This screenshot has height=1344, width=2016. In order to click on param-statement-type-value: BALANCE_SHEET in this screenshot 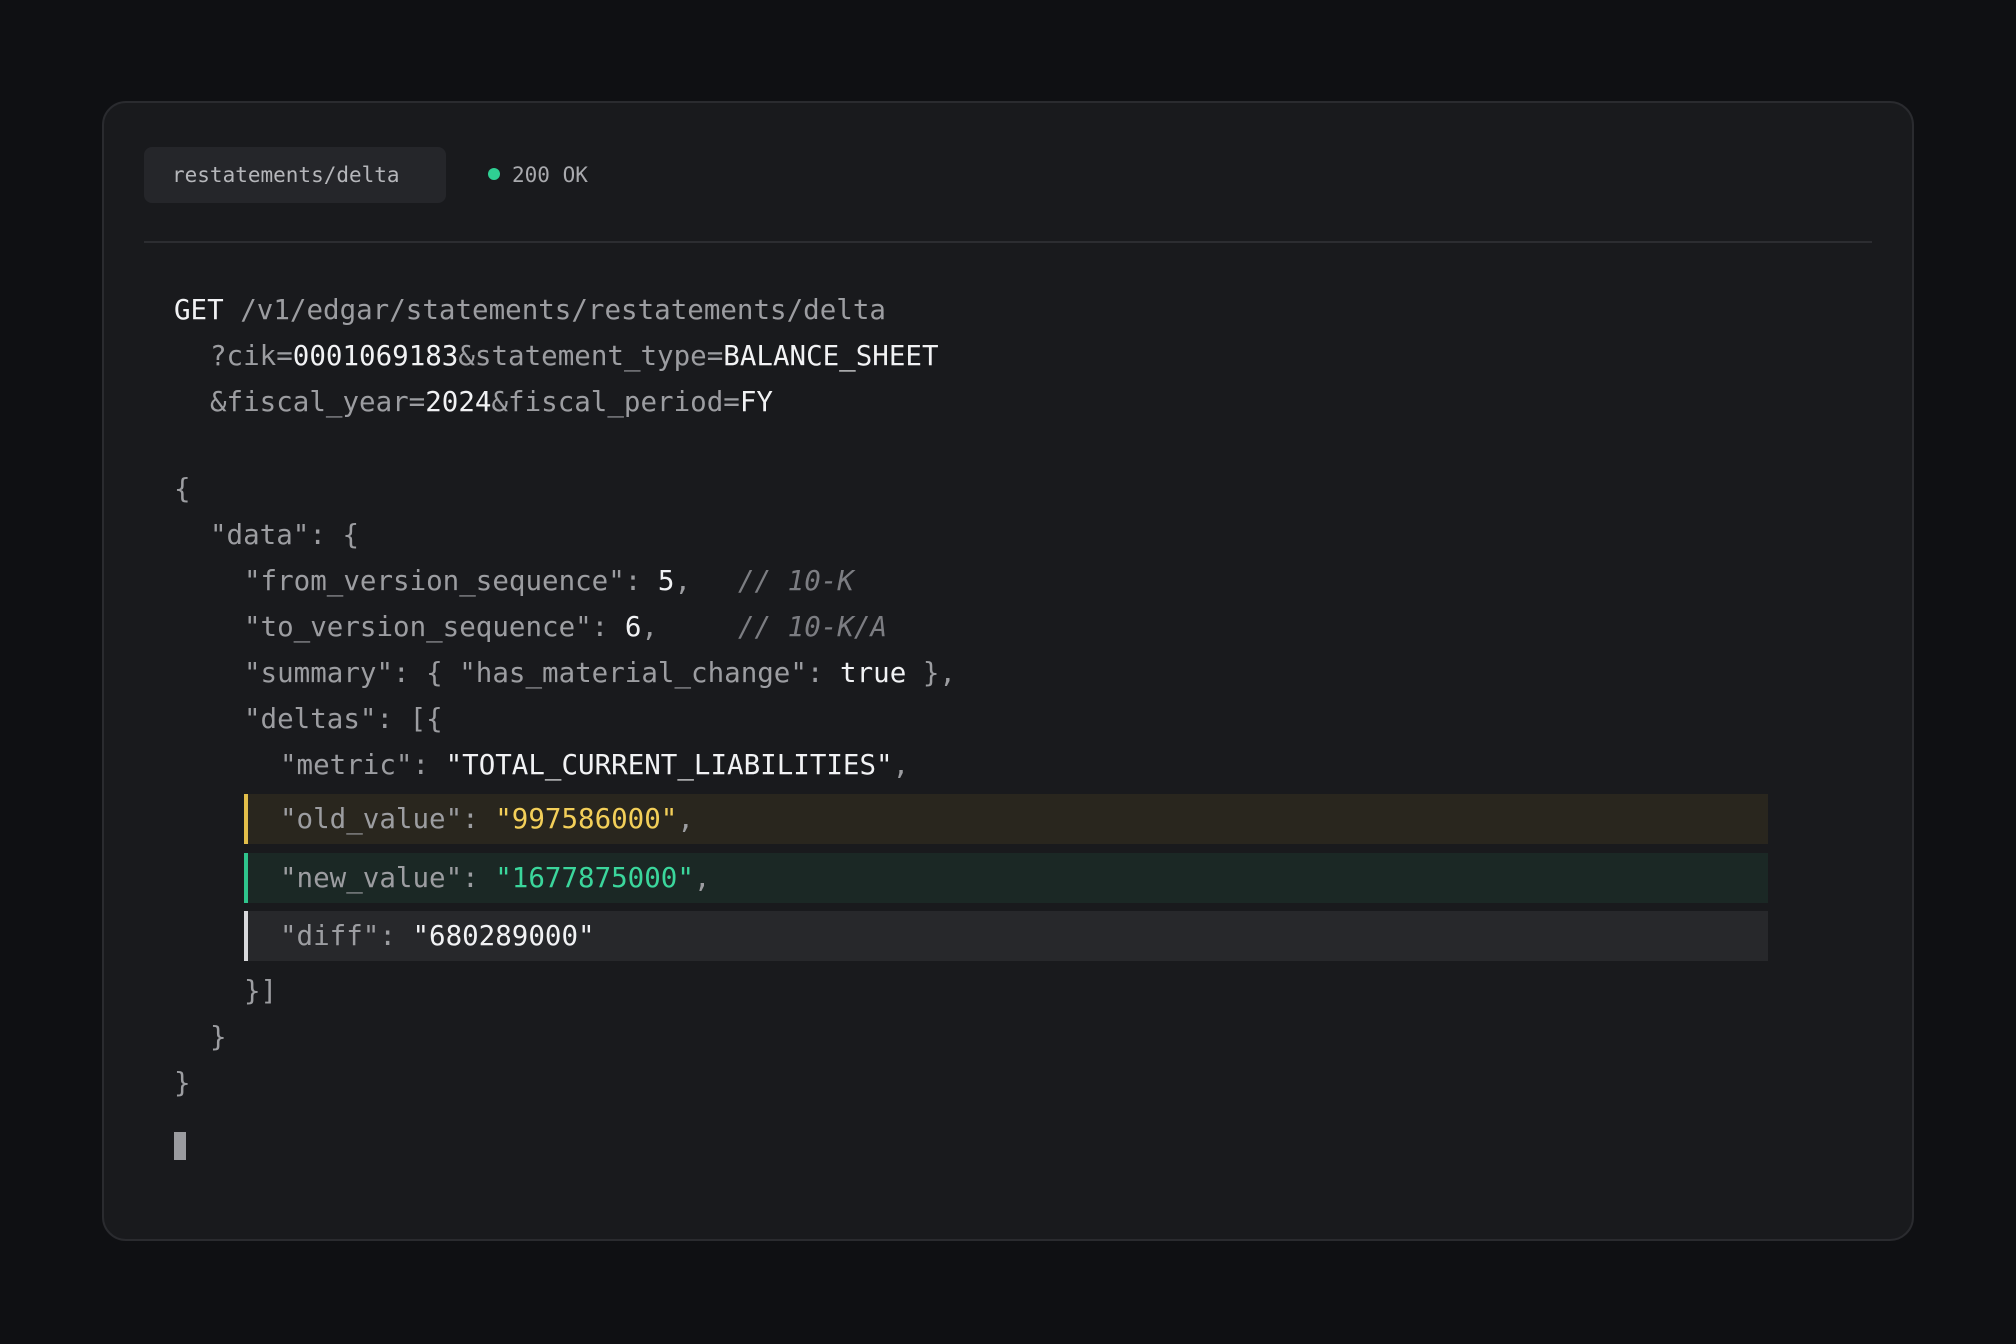, I will do `click(831, 356)`.